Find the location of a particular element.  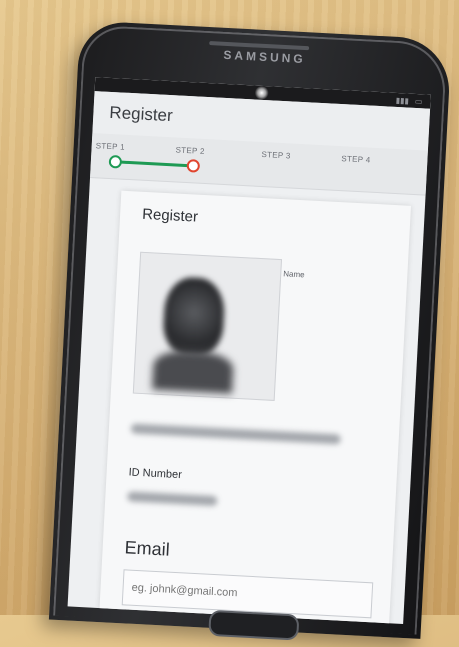

step-1-label: STEP 1 is located at coordinates (110, 146).